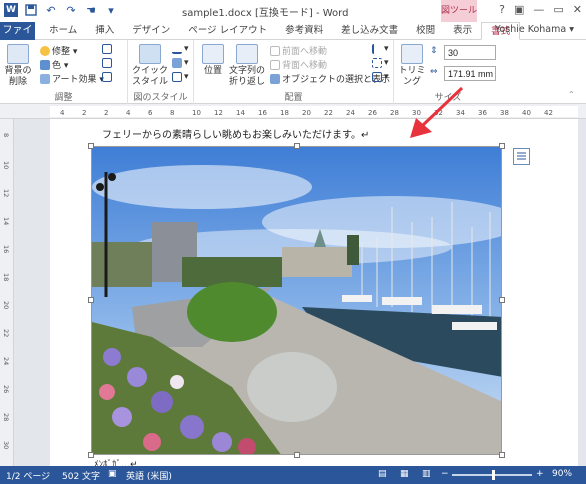 This screenshot has width=586, height=484. I want to click on vruler-number: 14, so click(6, 221).